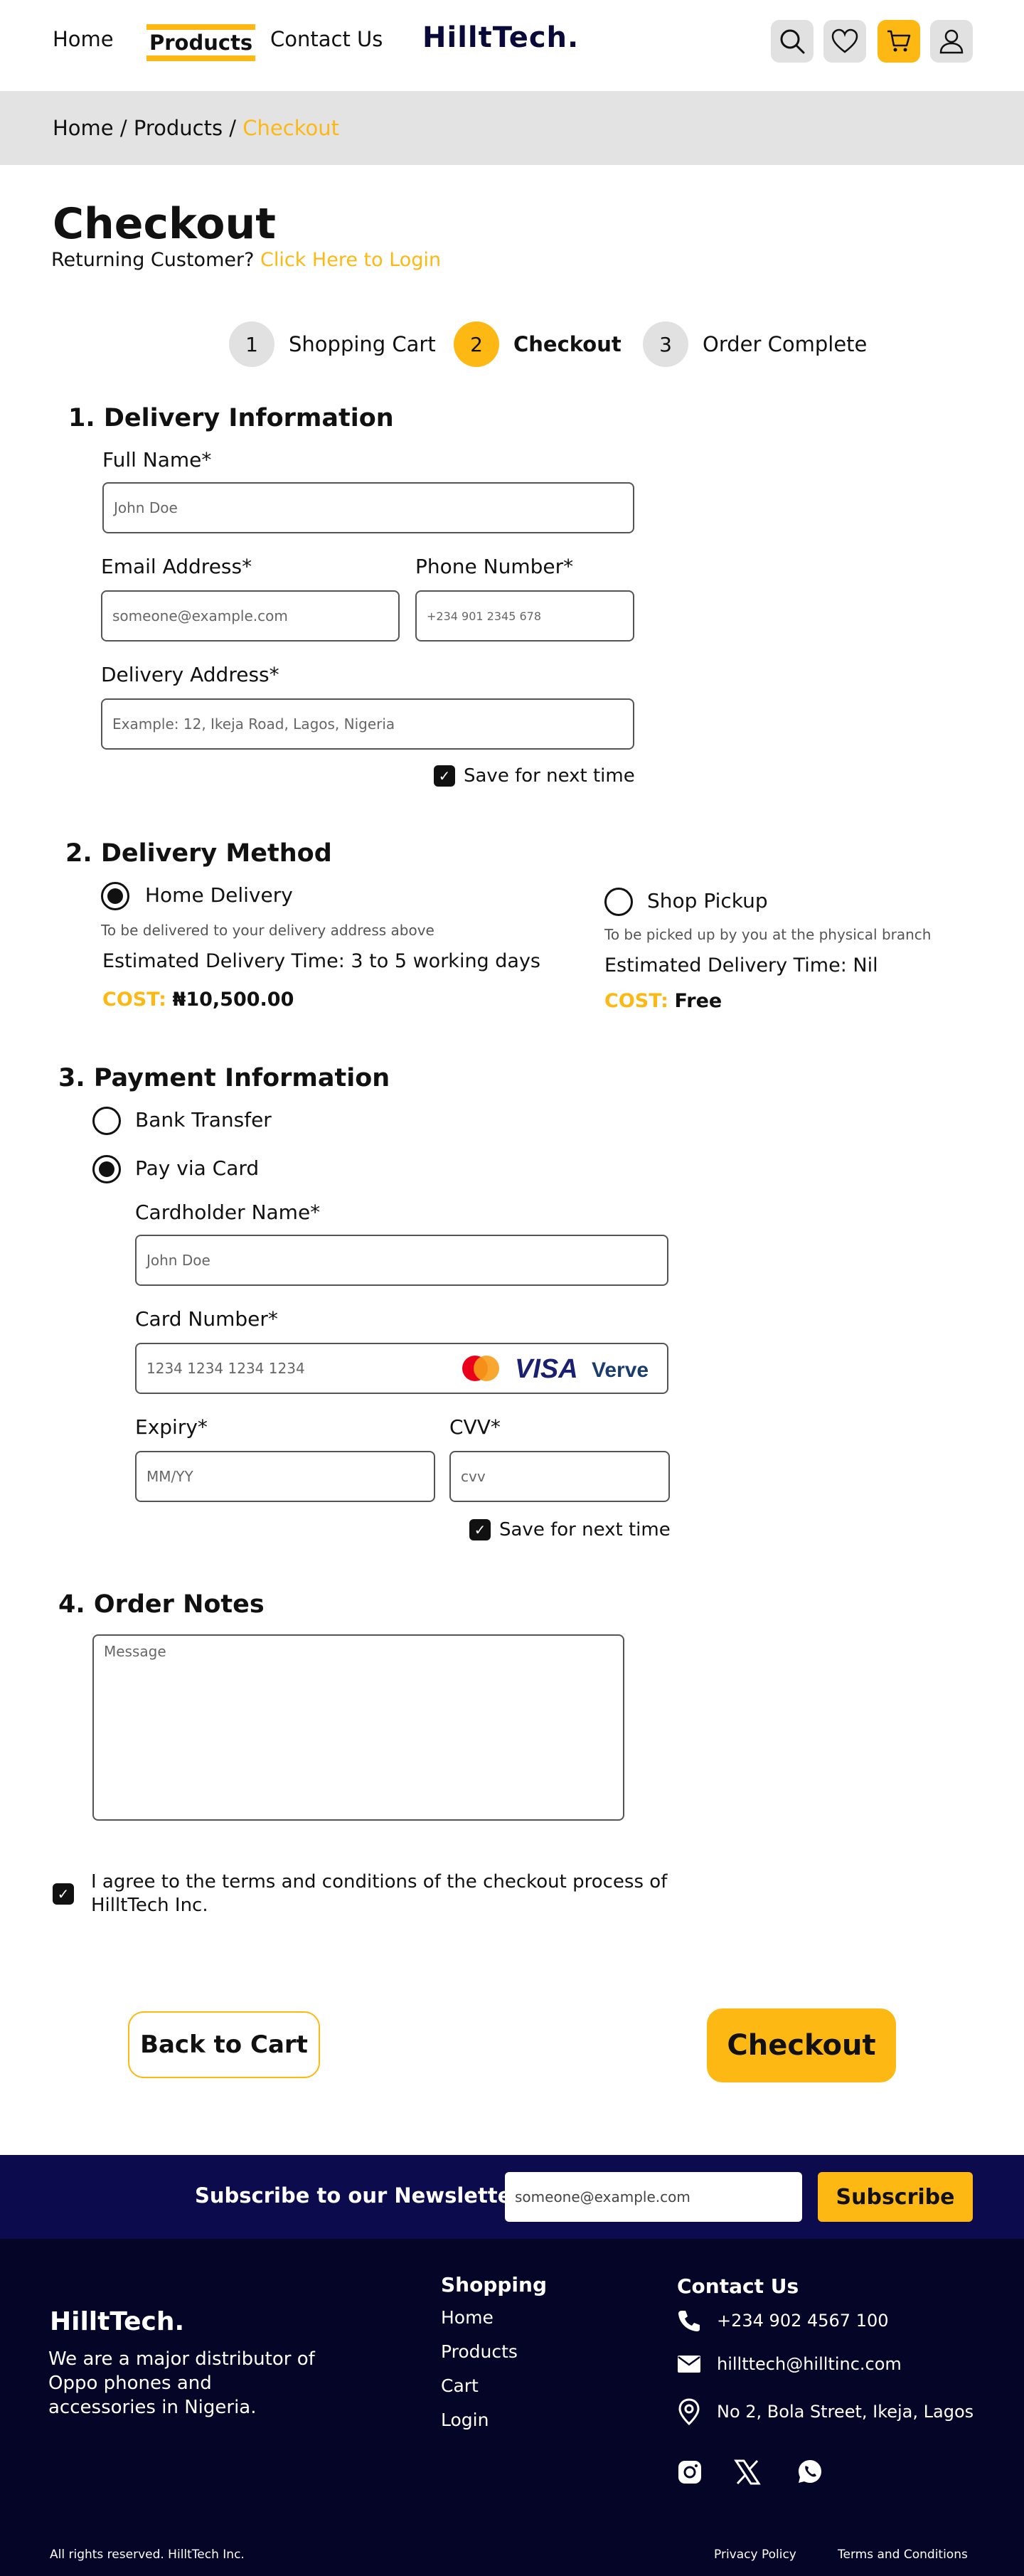 This screenshot has width=1024, height=2576. What do you see at coordinates (231, 418) in the screenshot?
I see `delivery-info-title: 1. Delivery Information` at bounding box center [231, 418].